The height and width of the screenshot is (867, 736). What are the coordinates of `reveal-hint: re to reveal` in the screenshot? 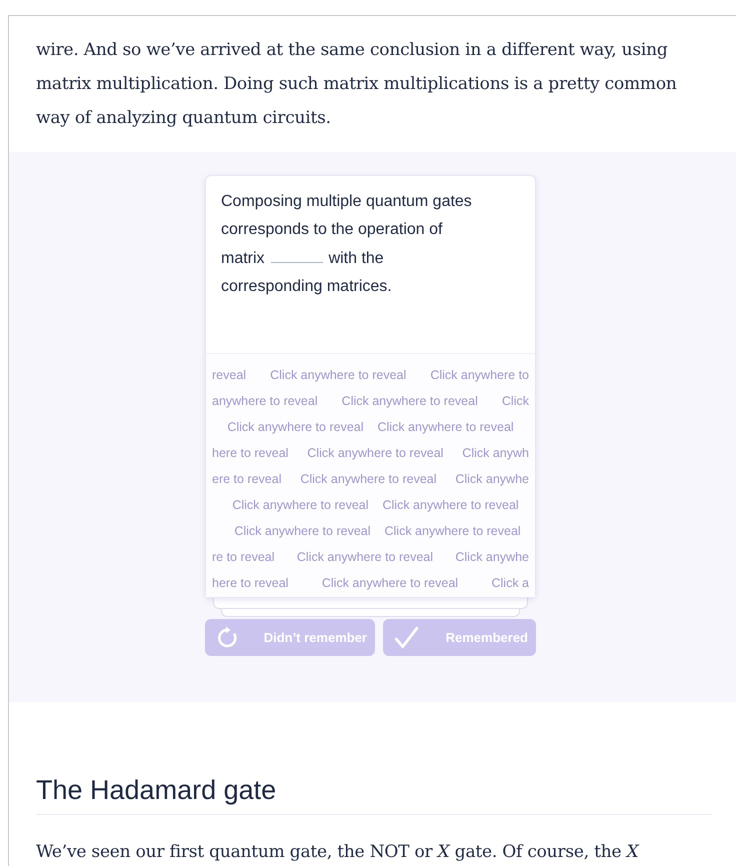 It's located at (243, 557).